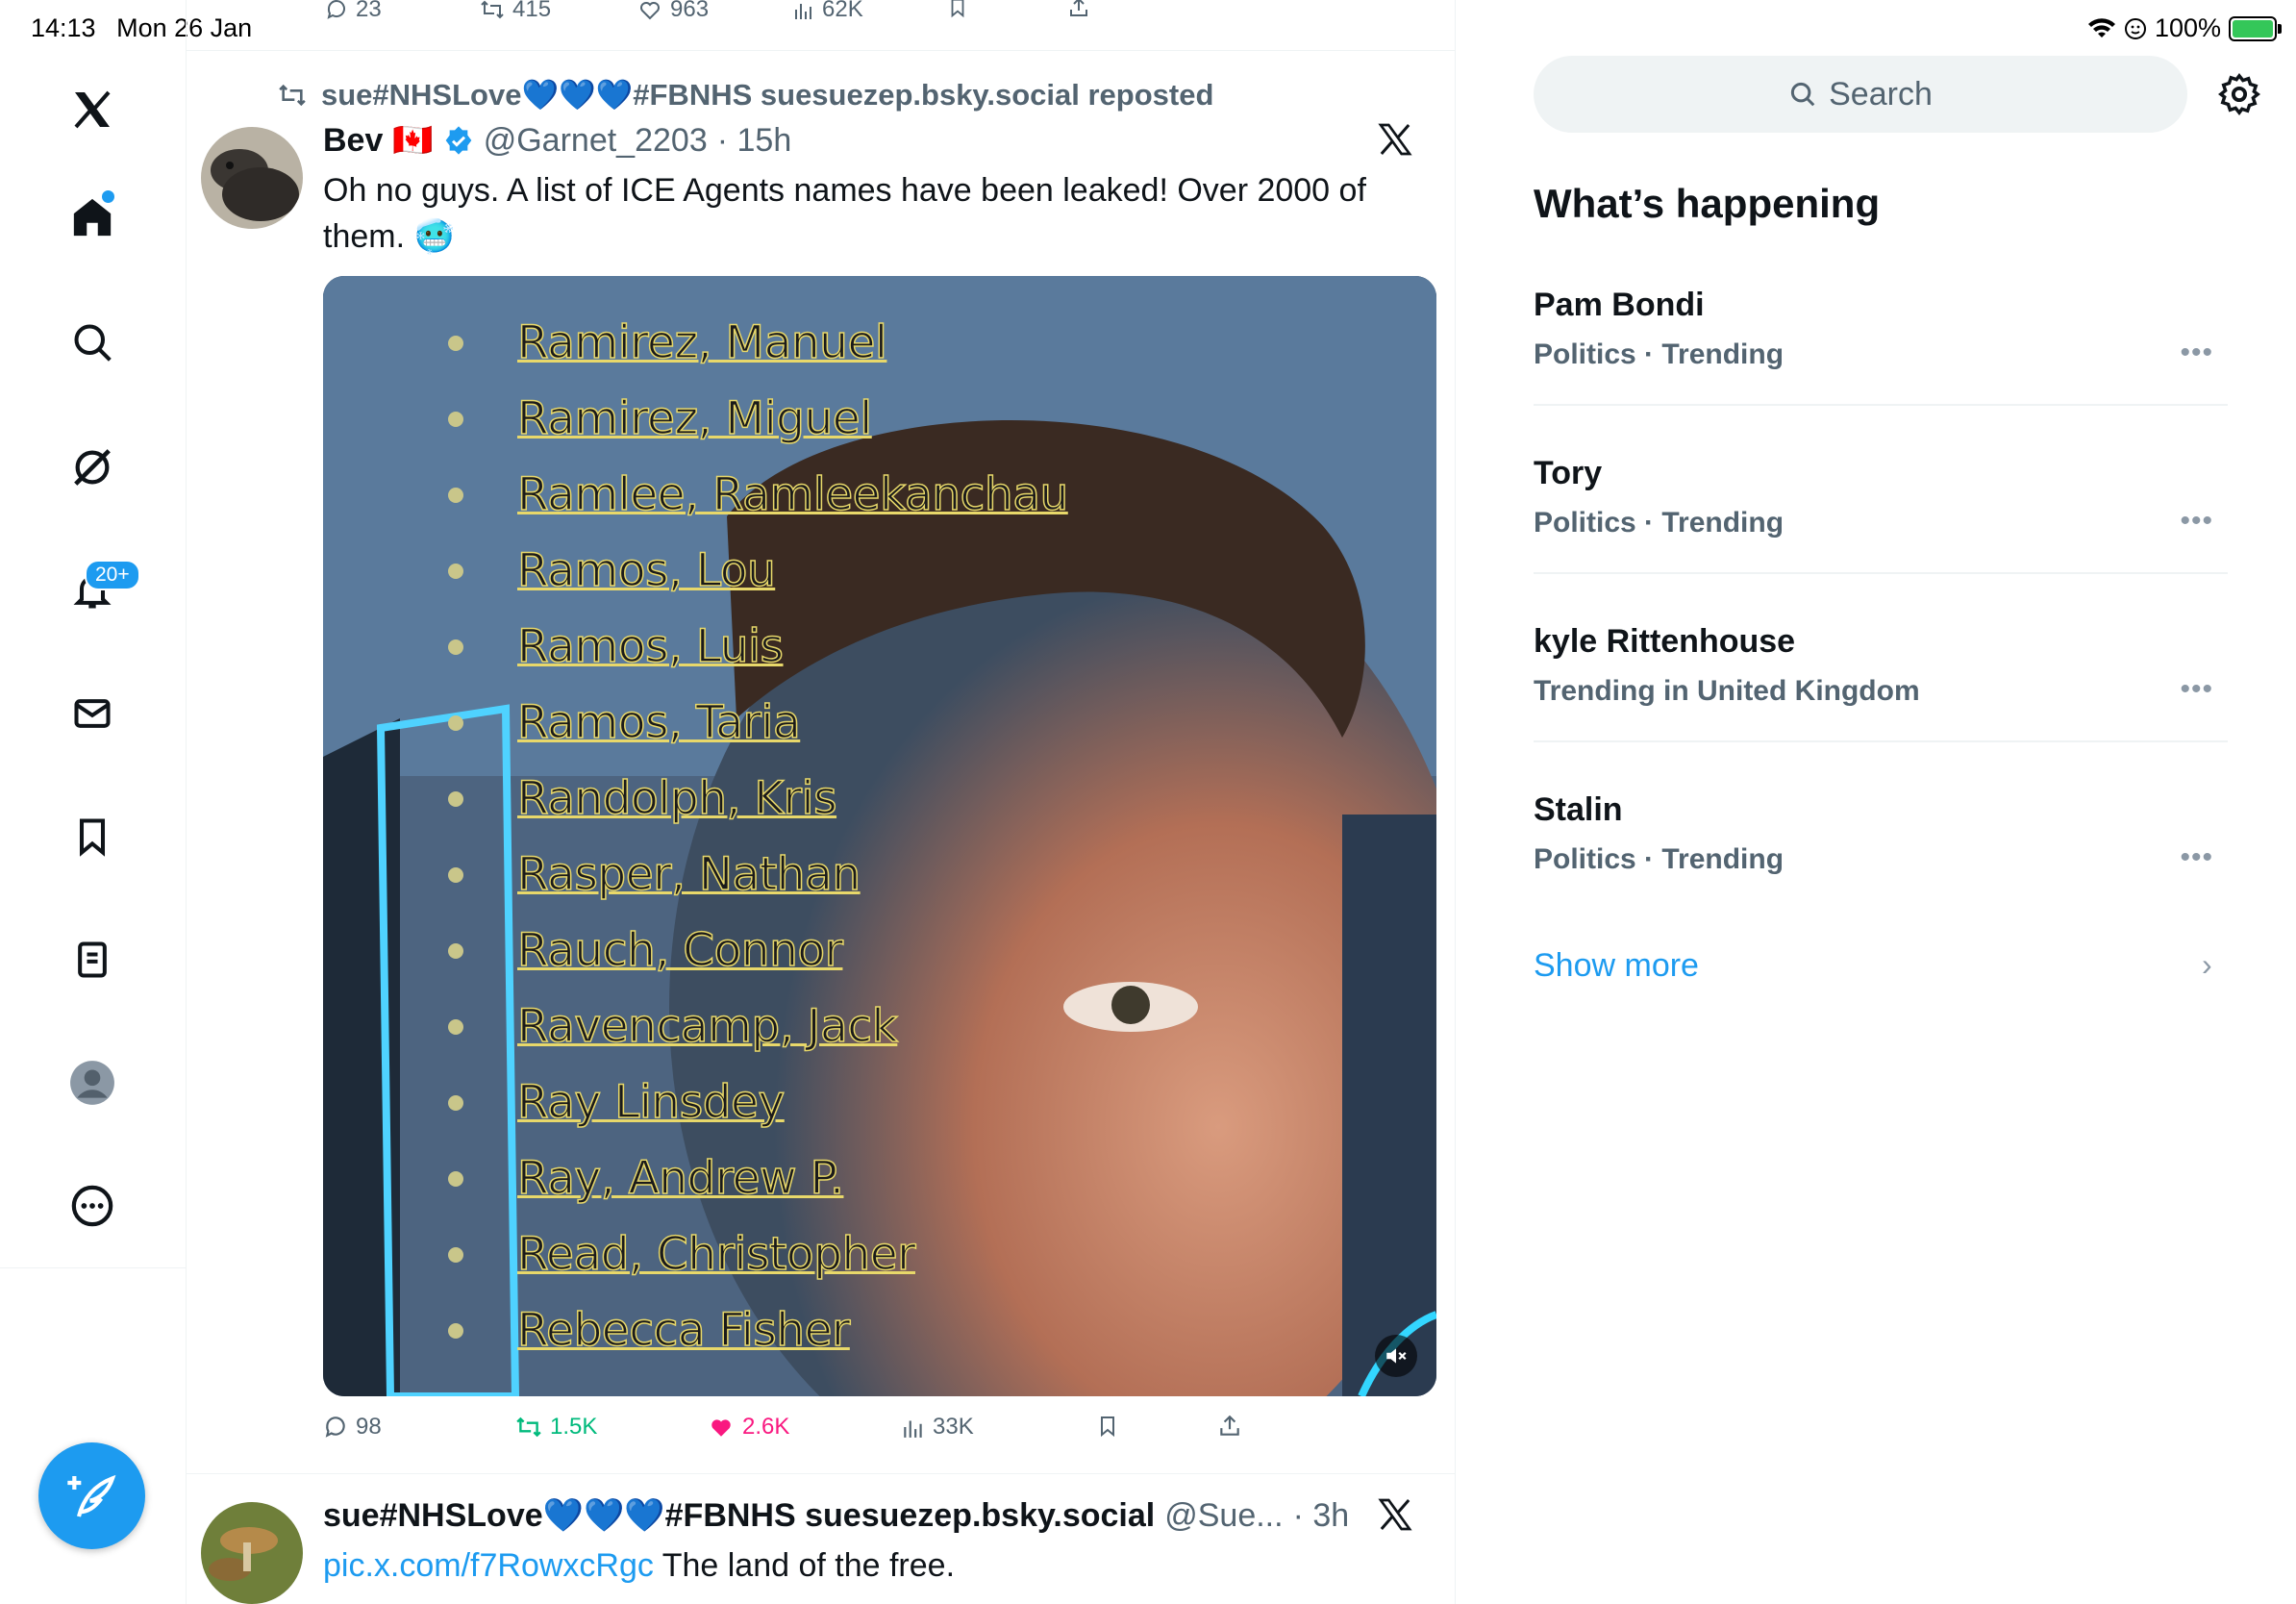  What do you see at coordinates (694, 418) in the screenshot?
I see `list-item-name: Ramirez, Miguel` at bounding box center [694, 418].